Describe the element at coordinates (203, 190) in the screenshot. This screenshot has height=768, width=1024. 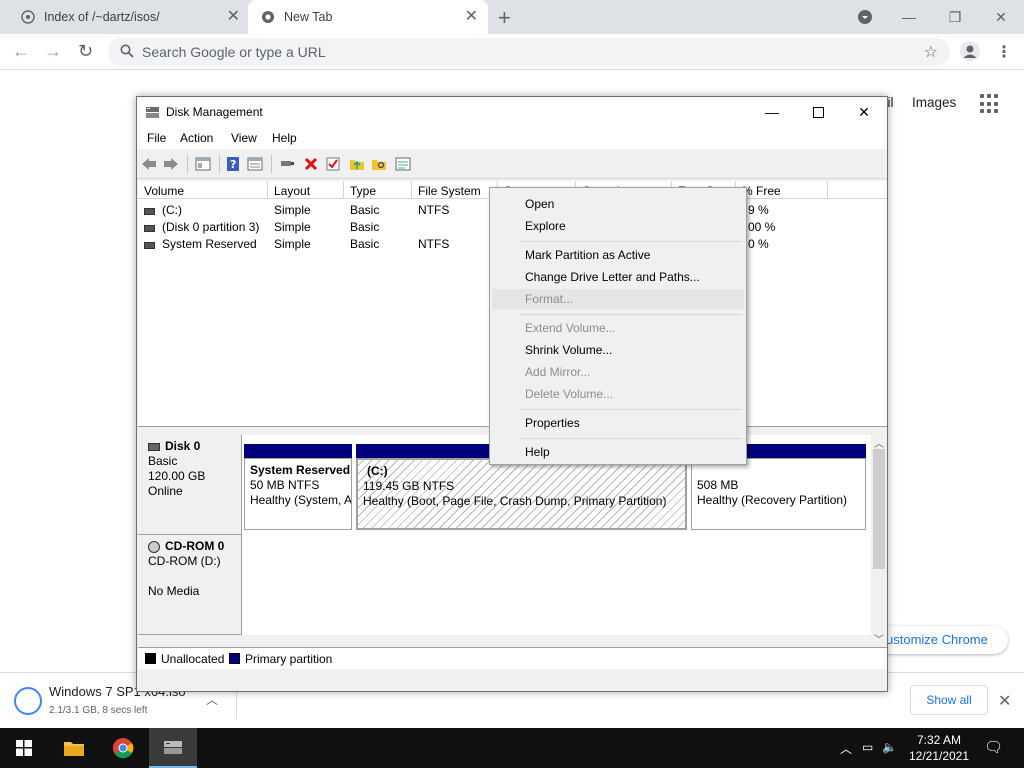
I see `column-header-volume: Volume` at that location.